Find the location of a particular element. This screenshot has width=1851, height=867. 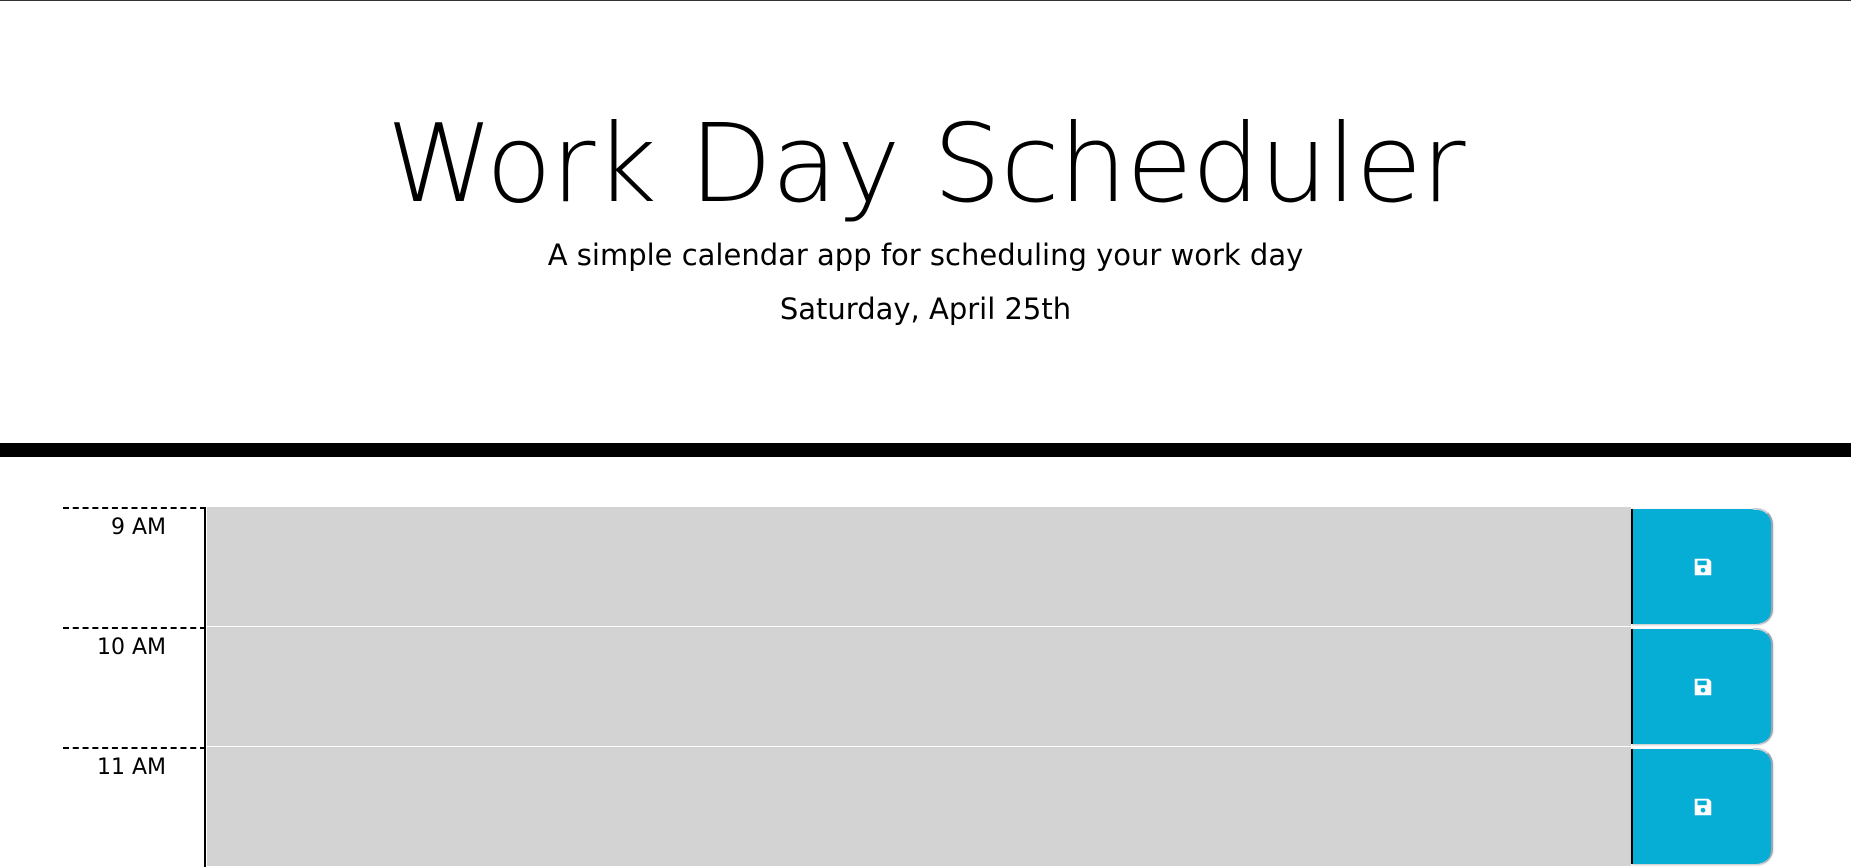

hour-label: 9 AM is located at coordinates (134, 567).